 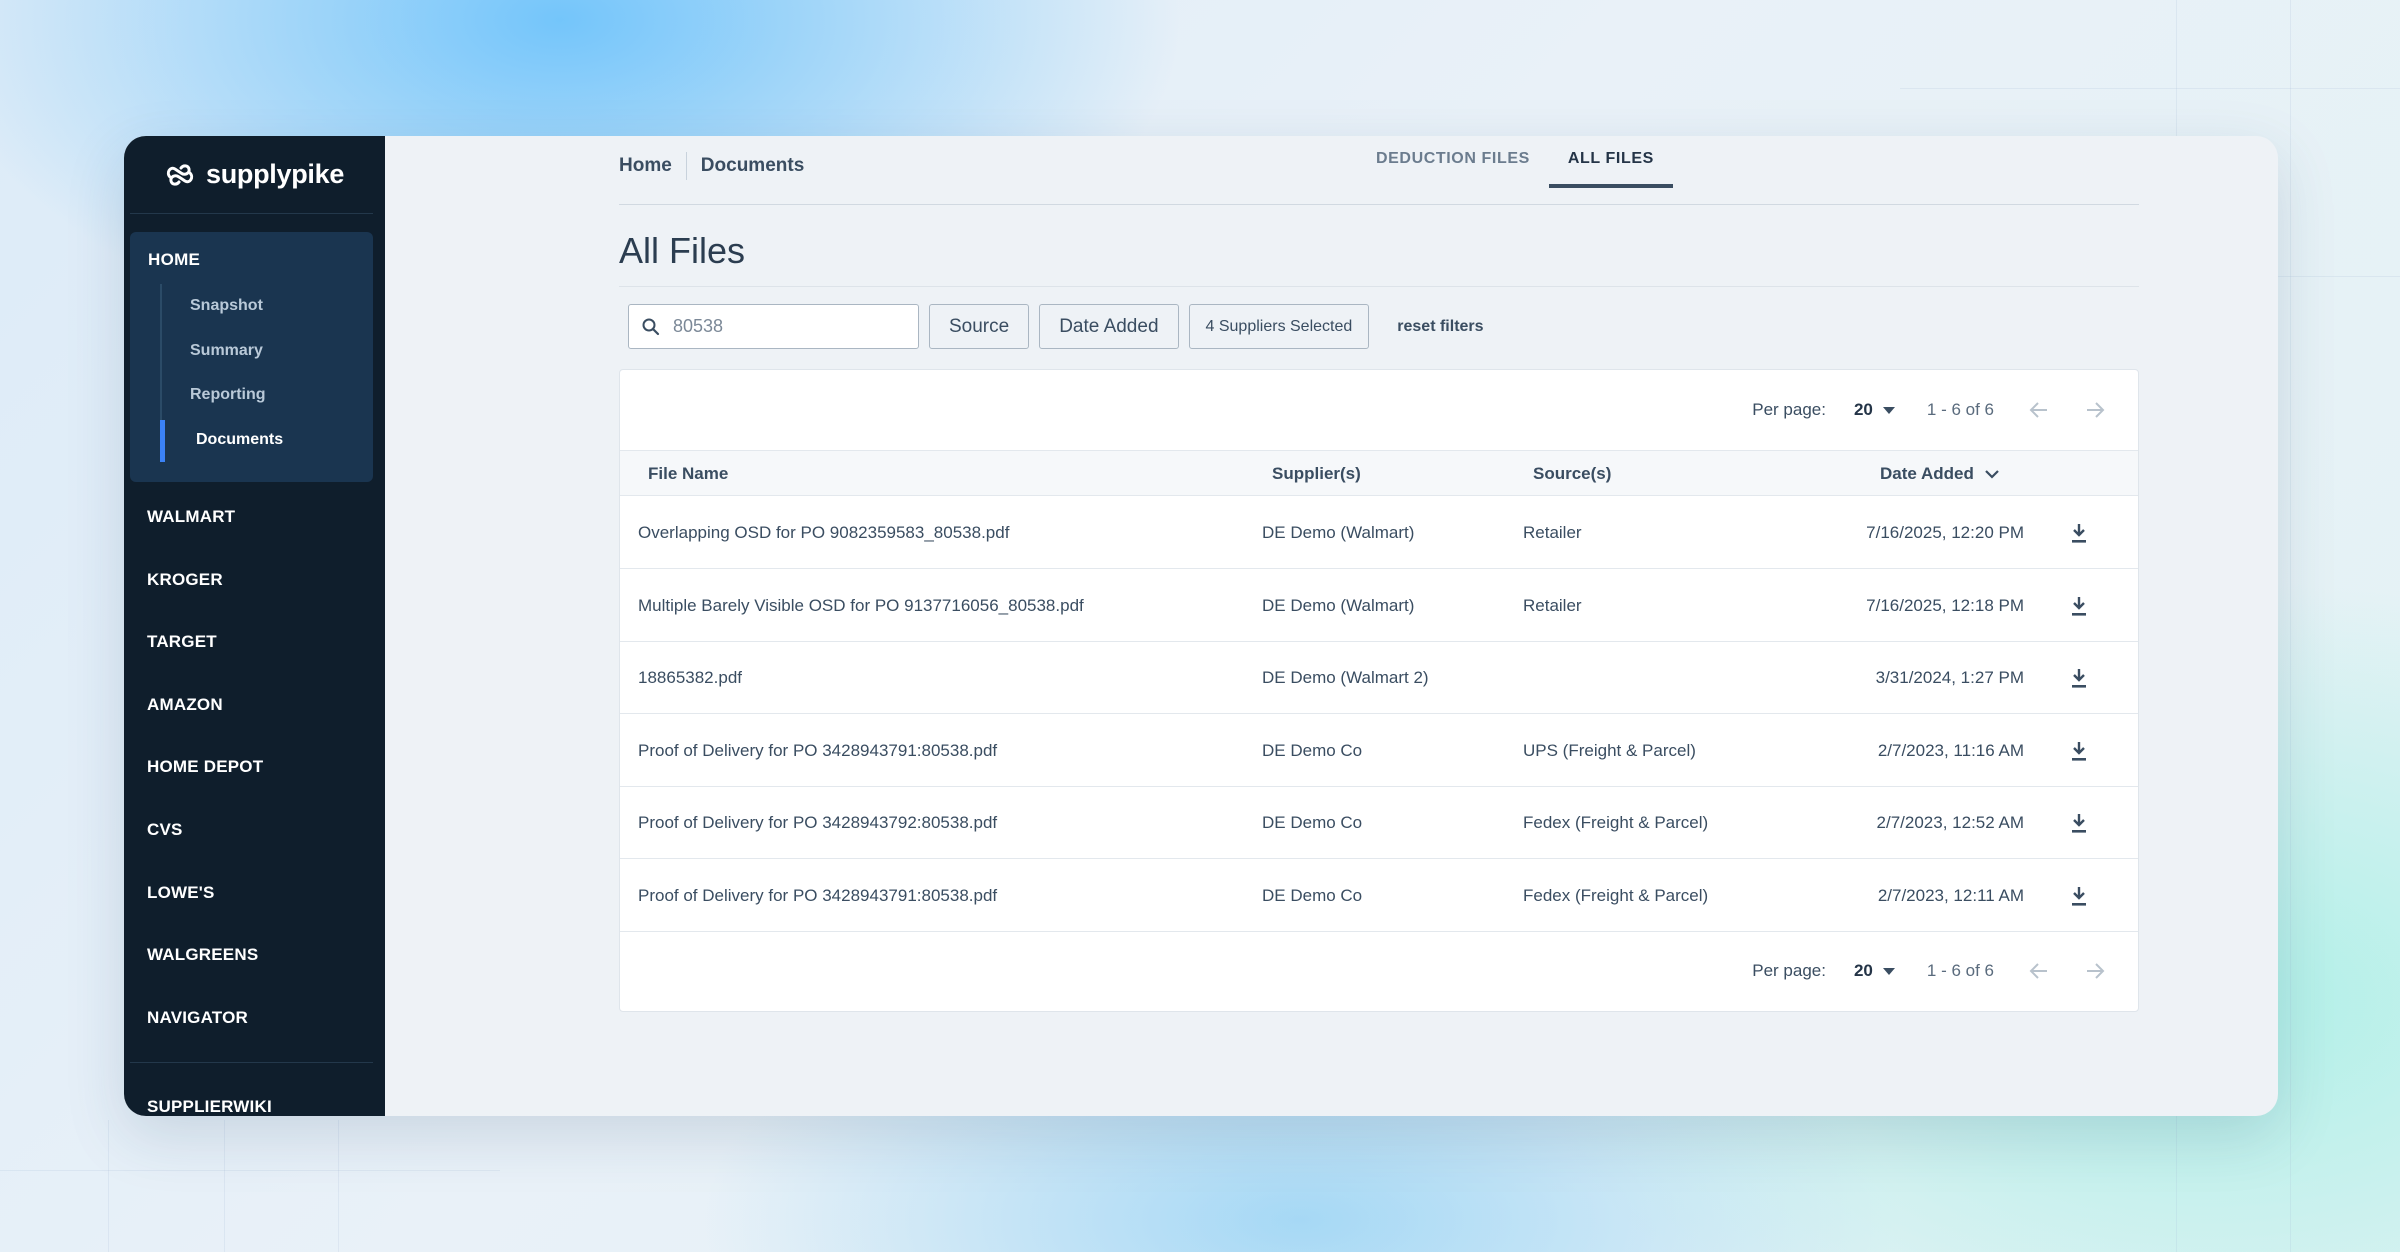 What do you see at coordinates (979, 326) in the screenshot?
I see `source-filter-button: Source` at bounding box center [979, 326].